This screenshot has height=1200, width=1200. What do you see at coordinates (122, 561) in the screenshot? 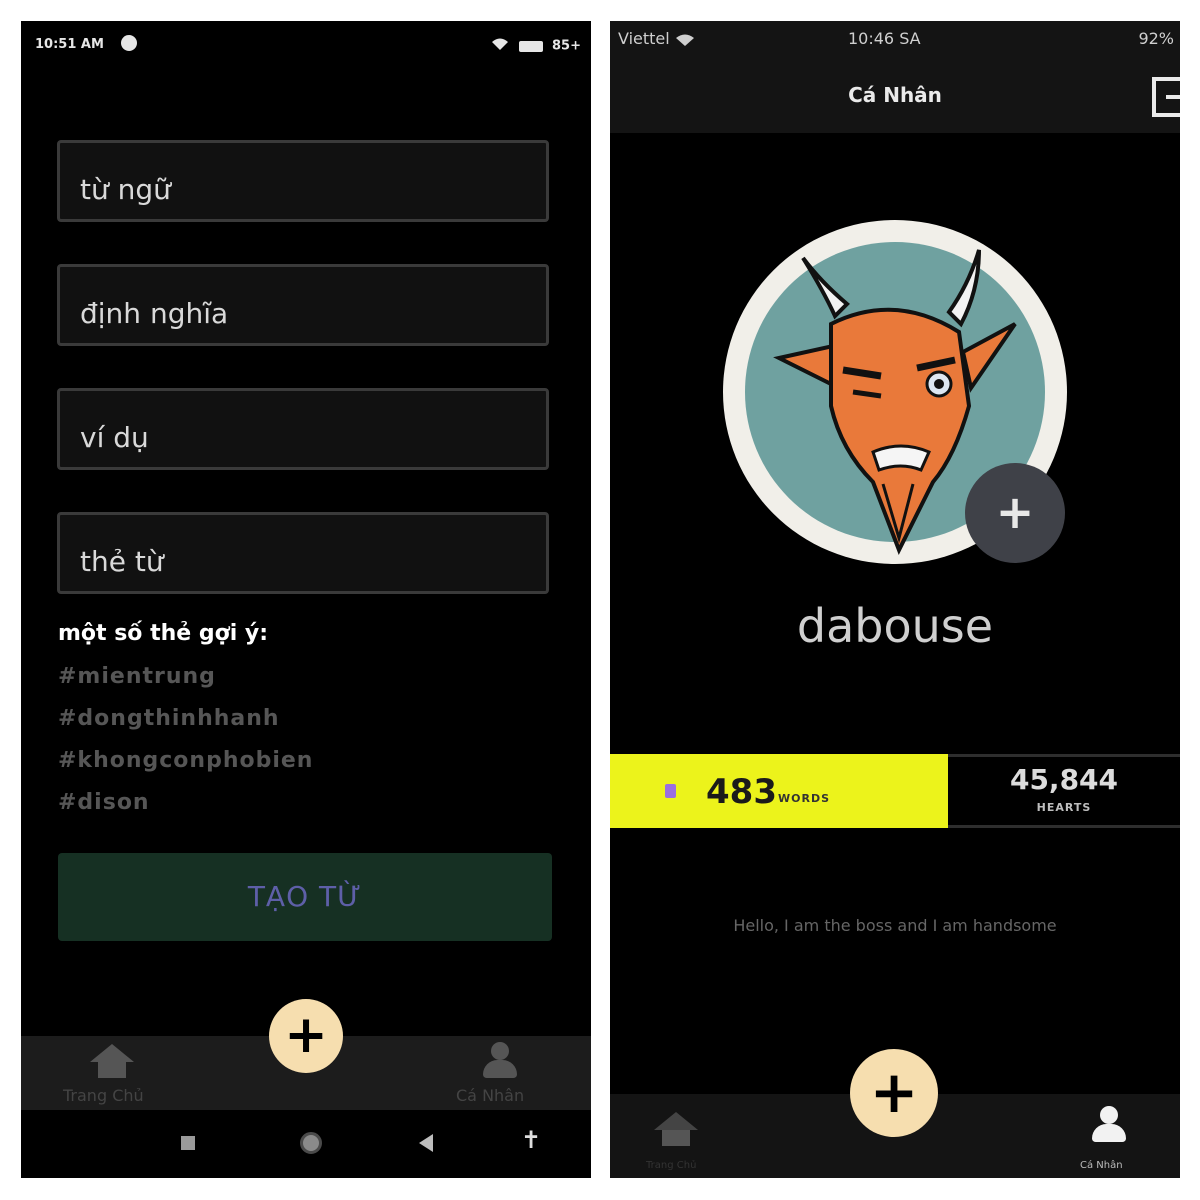
I see `tag-placeholder: thẻ từ` at bounding box center [122, 561].